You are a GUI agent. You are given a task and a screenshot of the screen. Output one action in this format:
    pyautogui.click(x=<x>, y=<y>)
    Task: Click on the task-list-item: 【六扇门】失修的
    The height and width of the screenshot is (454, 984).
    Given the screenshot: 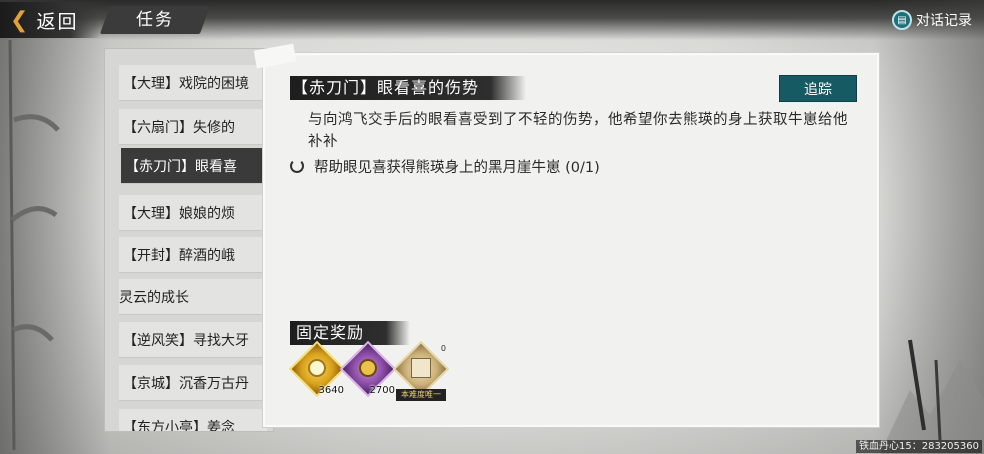 What is the action you would take?
    pyautogui.click(x=193, y=127)
    